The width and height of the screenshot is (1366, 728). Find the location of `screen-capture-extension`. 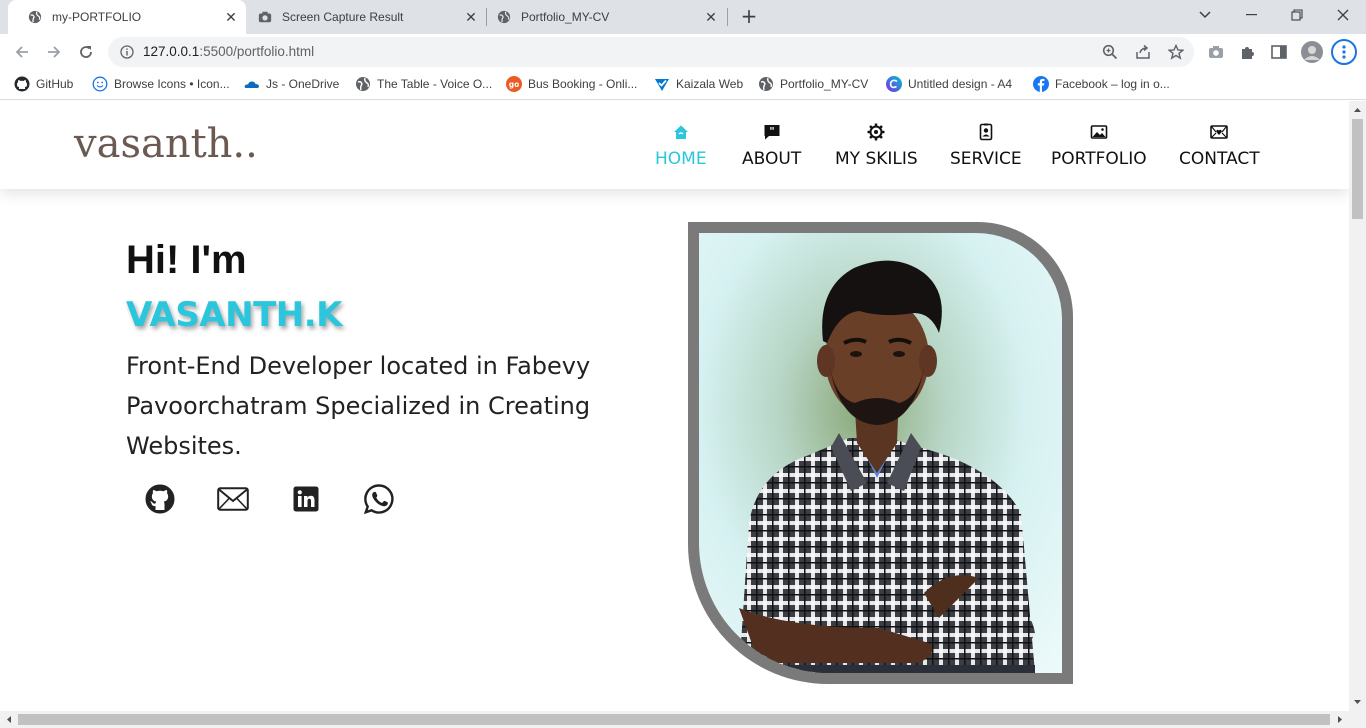

screen-capture-extension is located at coordinates (1216, 52).